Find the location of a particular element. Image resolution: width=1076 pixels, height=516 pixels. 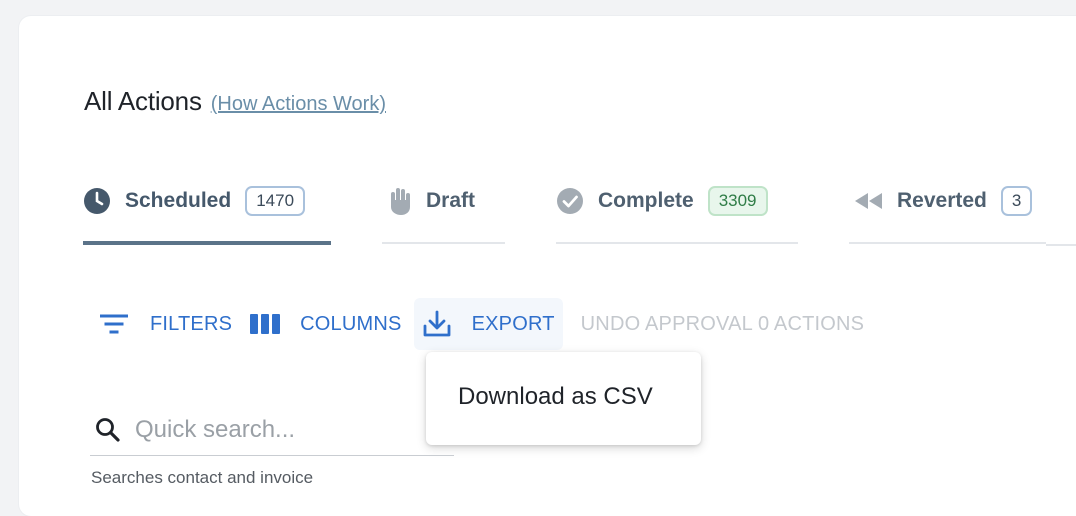

undo-approval-label: UNDO APPROVAL 0 ACTIONS is located at coordinates (722, 323).